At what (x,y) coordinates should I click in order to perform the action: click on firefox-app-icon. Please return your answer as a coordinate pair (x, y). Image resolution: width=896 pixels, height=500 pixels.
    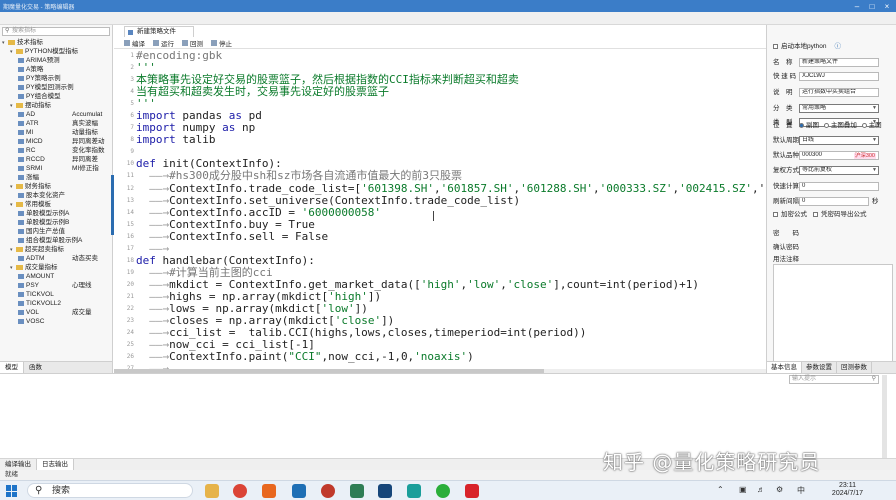
    Looking at the image, I should click on (269, 491).